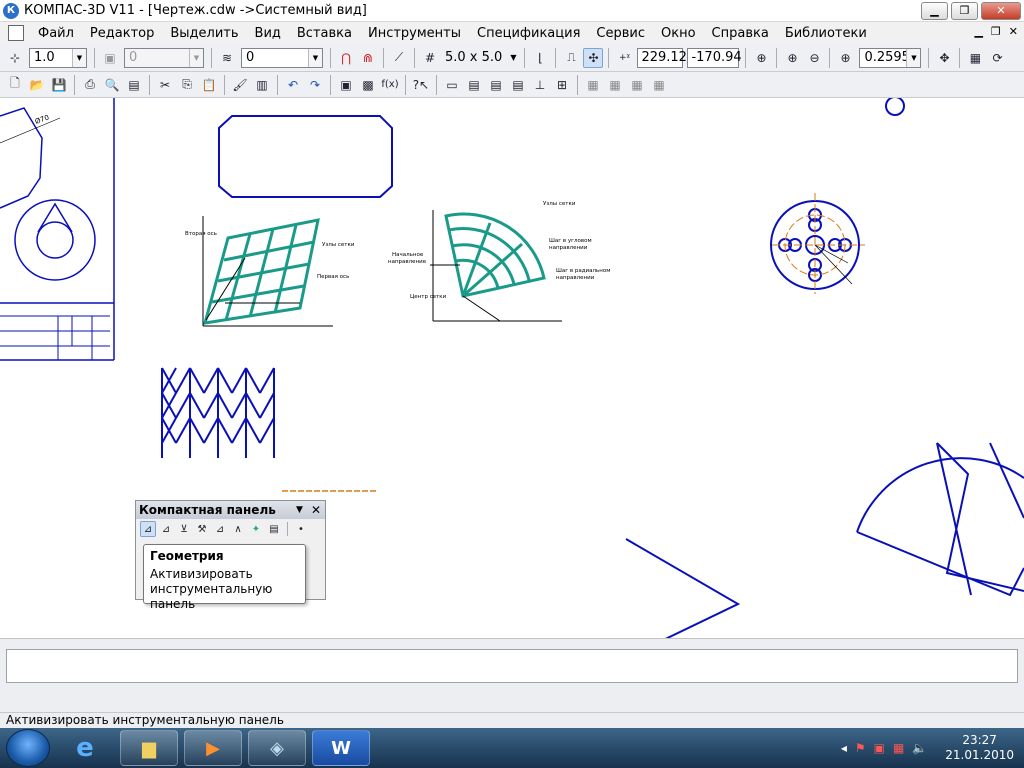 Image resolution: width=1024 pixels, height=768 pixels. Describe the element at coordinates (341, 748) in the screenshot. I see `word-task-icon: W` at that location.